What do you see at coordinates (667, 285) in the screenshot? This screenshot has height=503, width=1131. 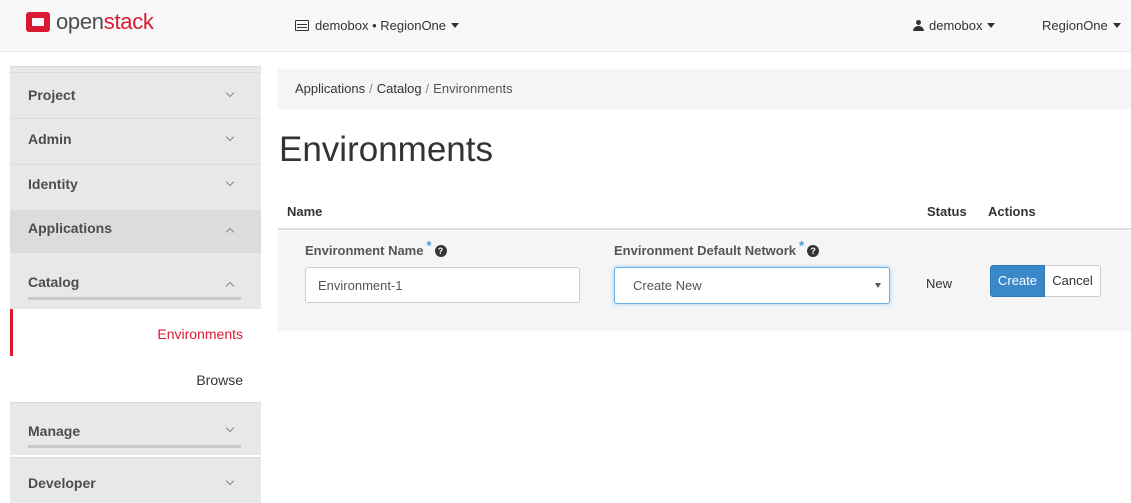 I see `select-value: Create New` at bounding box center [667, 285].